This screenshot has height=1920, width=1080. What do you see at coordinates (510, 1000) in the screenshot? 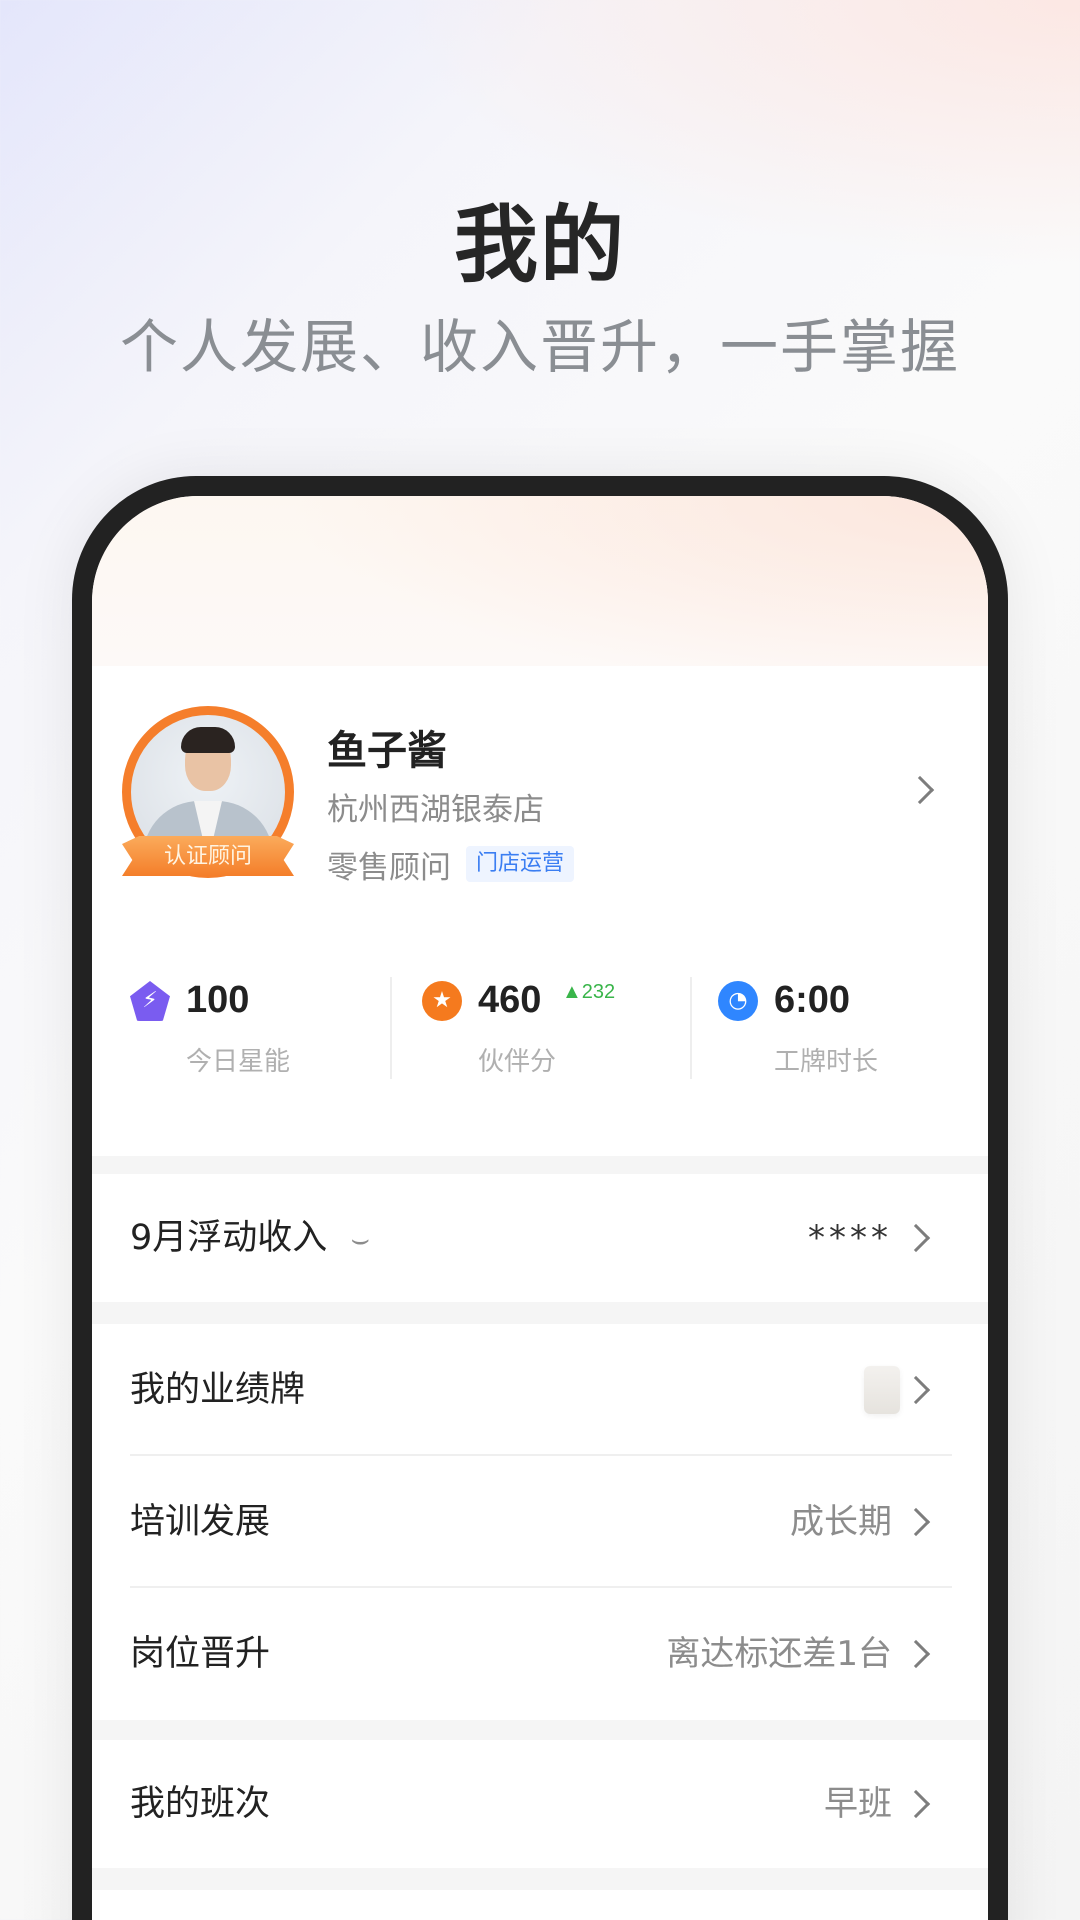
I see `stat-value: 460` at bounding box center [510, 1000].